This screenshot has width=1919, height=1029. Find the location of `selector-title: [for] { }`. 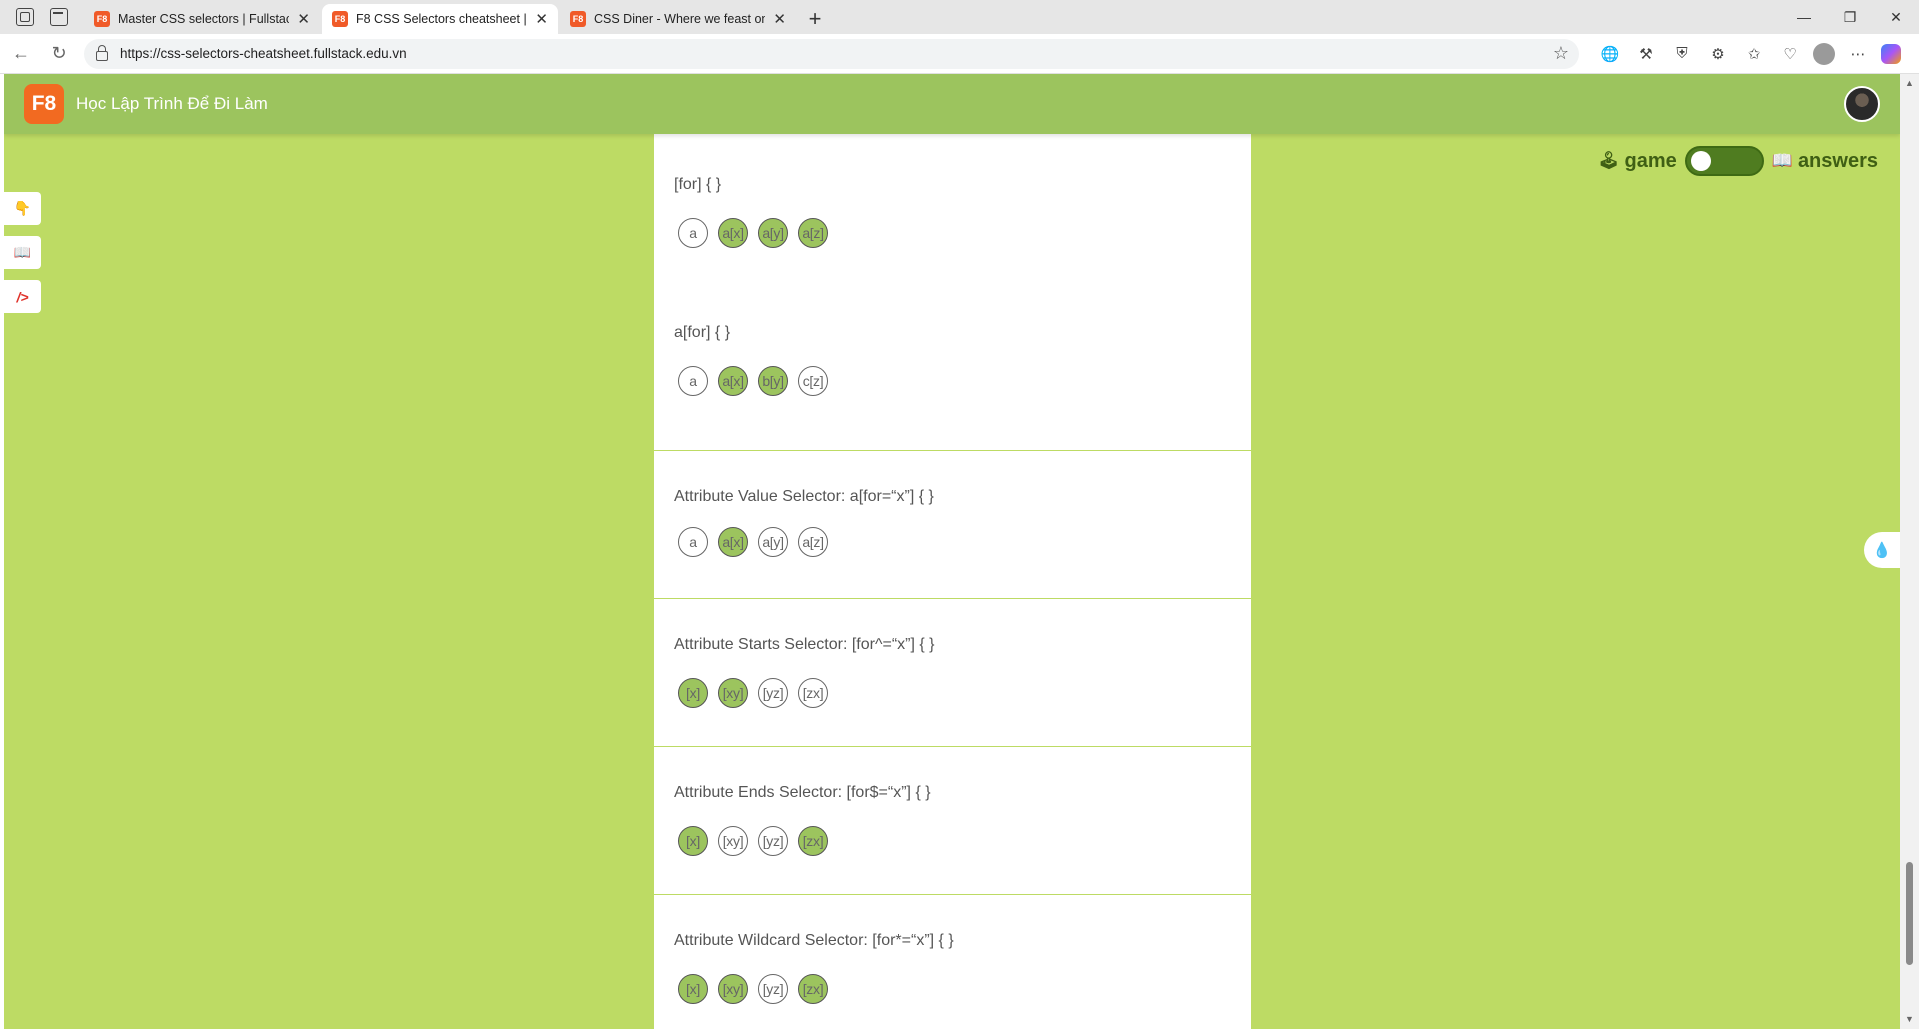

selector-title: [for] { } is located at coordinates (698, 184).